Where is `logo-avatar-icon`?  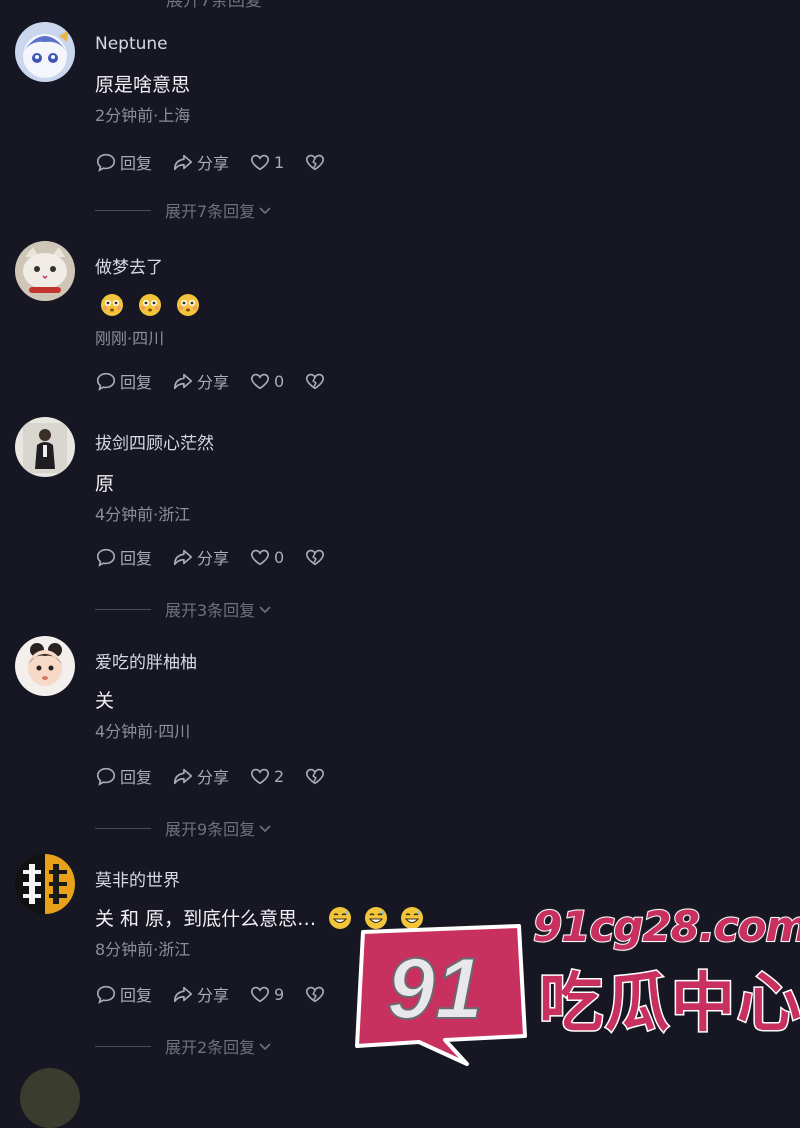
logo-avatar-icon is located at coordinates (45, 884).